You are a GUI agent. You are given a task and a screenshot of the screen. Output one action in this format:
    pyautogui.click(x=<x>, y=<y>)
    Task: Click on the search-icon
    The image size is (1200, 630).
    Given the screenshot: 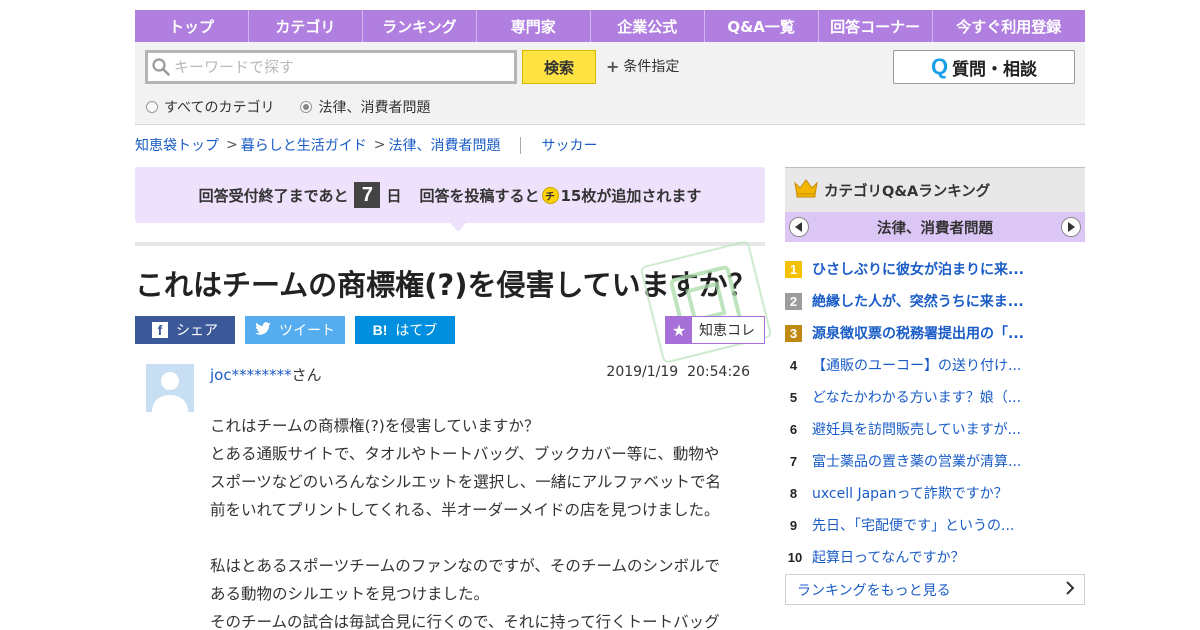 What is the action you would take?
    pyautogui.click(x=161, y=67)
    